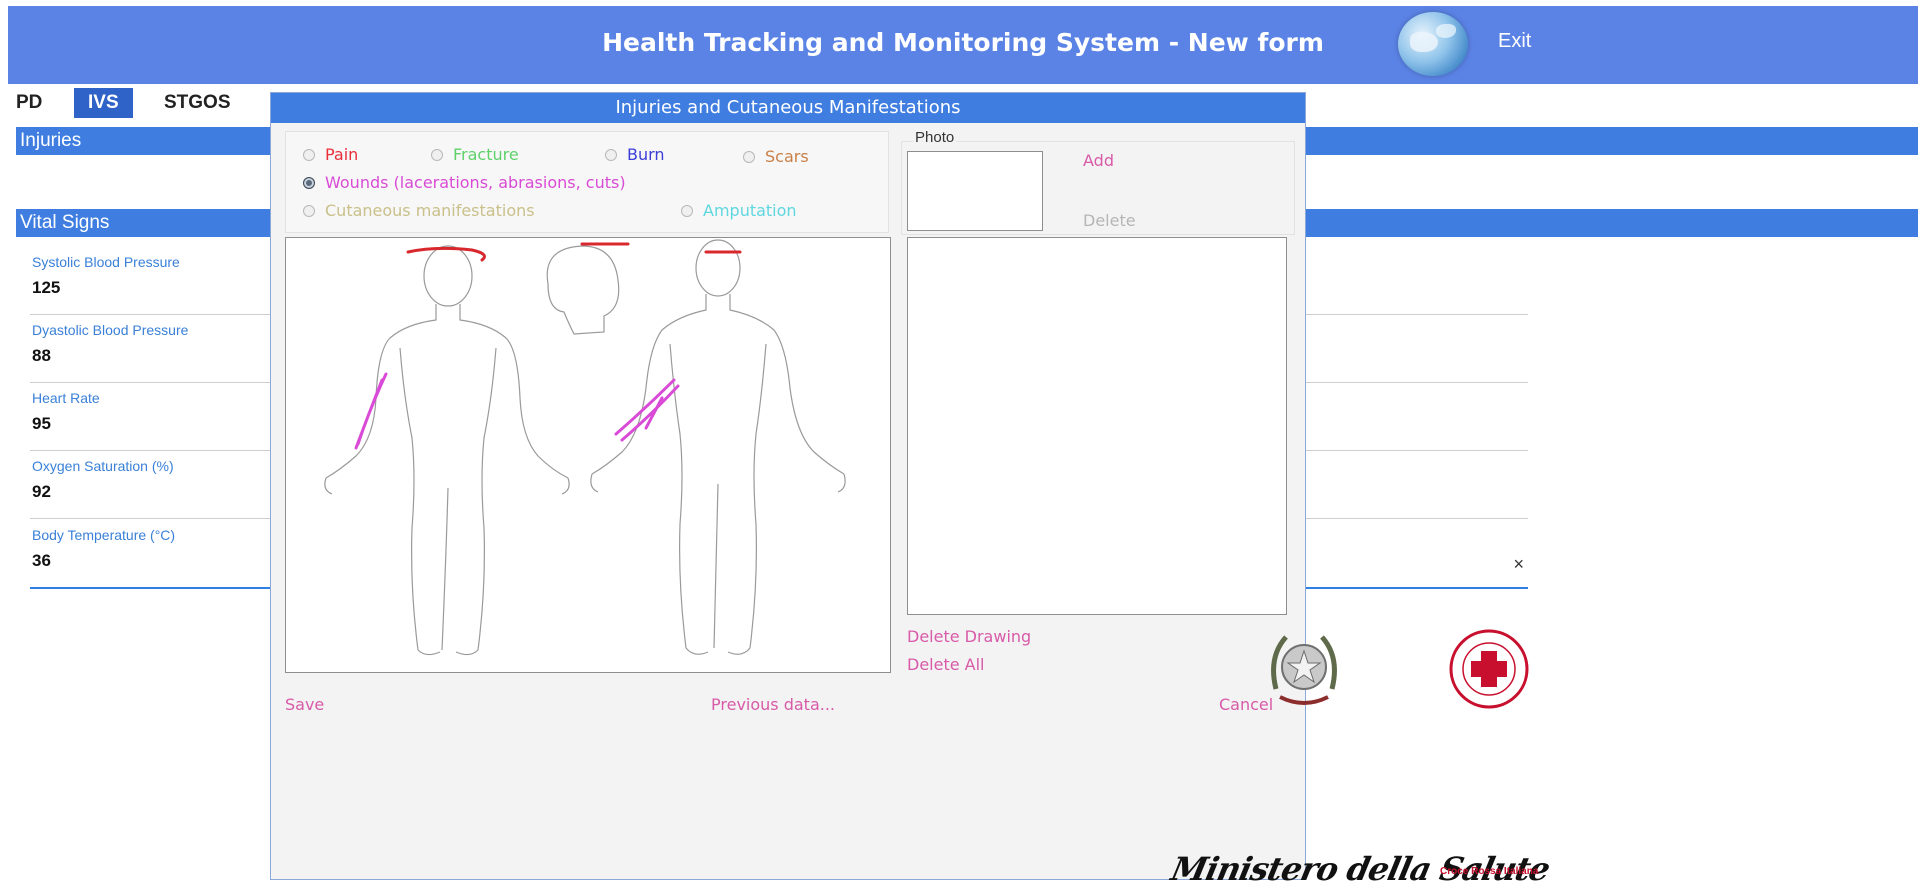 The width and height of the screenshot is (1918, 888). What do you see at coordinates (41, 492) in the screenshot?
I see `field-value: 92` at bounding box center [41, 492].